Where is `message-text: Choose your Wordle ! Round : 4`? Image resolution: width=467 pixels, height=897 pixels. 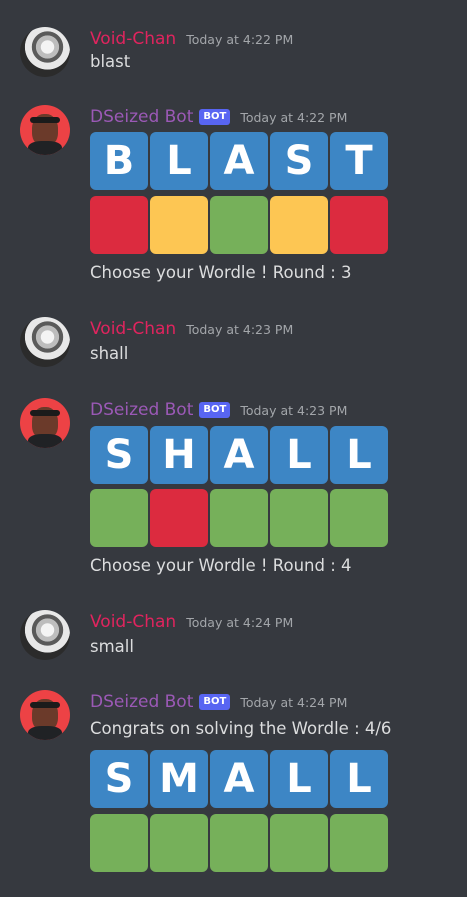 message-text: Choose your Wordle ! Round : 4 is located at coordinates (221, 565).